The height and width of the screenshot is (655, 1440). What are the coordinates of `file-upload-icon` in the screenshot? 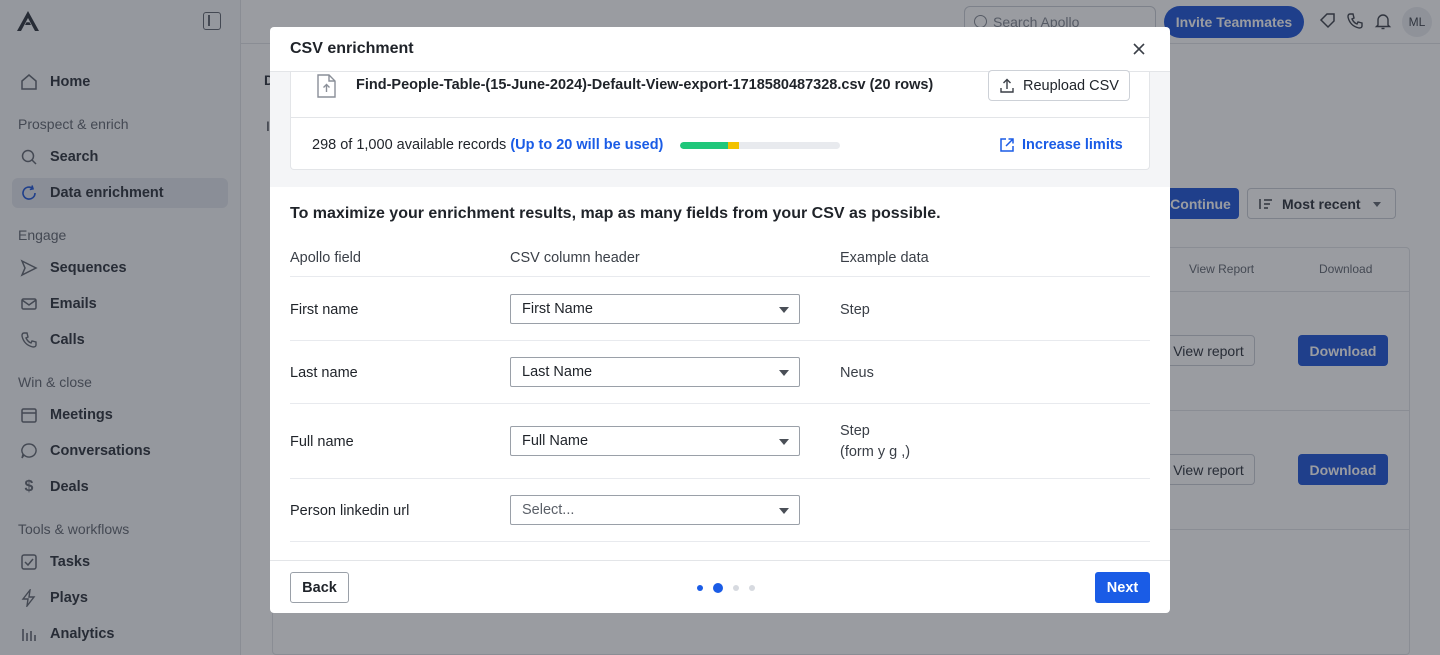 It's located at (326, 86).